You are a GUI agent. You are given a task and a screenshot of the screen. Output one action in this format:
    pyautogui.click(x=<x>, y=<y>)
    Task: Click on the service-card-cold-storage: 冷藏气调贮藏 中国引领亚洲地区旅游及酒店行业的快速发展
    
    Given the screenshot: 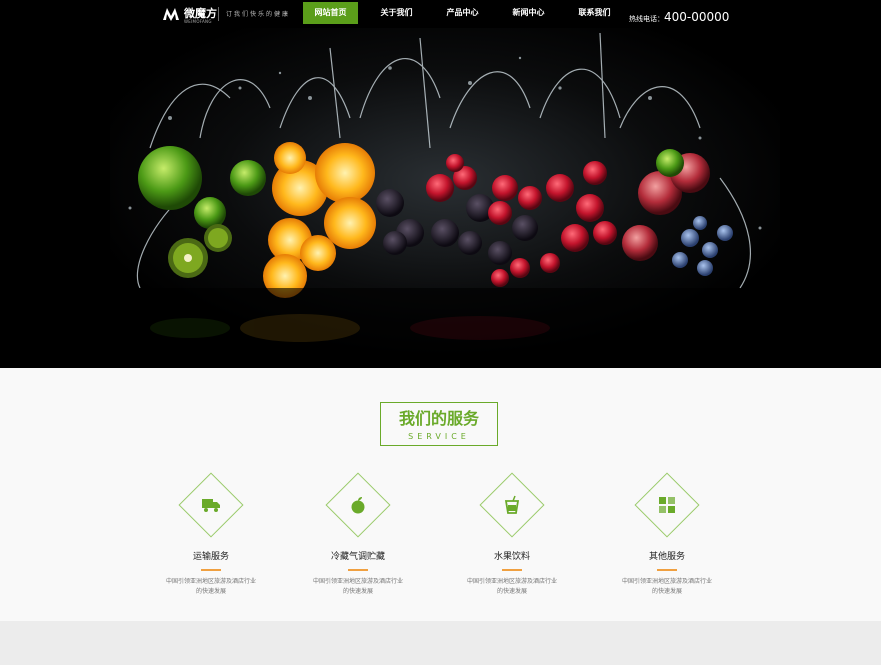 What is the action you would take?
    pyautogui.click(x=358, y=534)
    